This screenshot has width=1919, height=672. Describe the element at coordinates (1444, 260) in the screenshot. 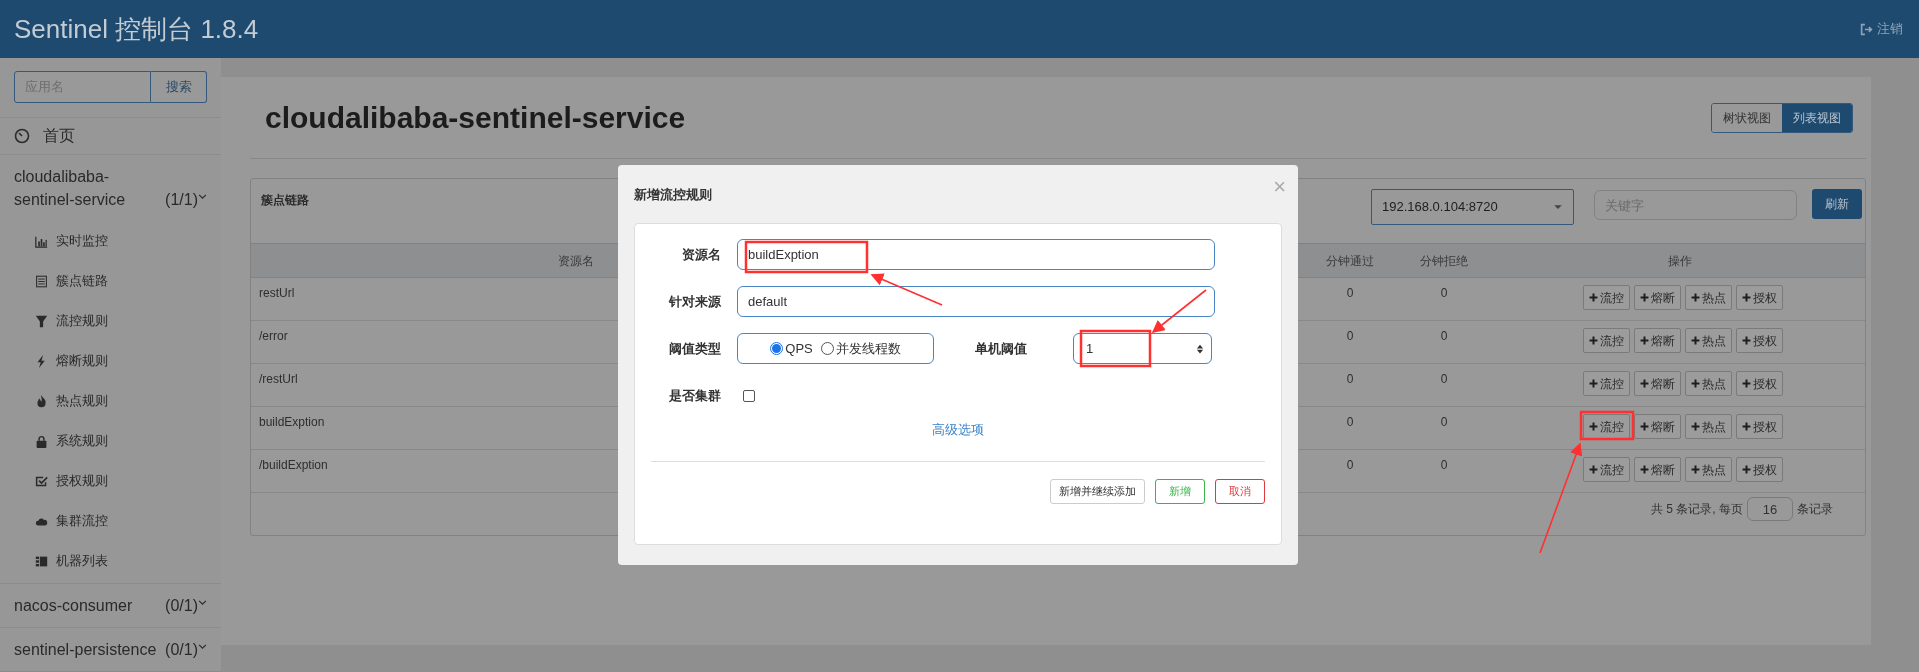

I see `column-header: 分钟拒绝` at that location.